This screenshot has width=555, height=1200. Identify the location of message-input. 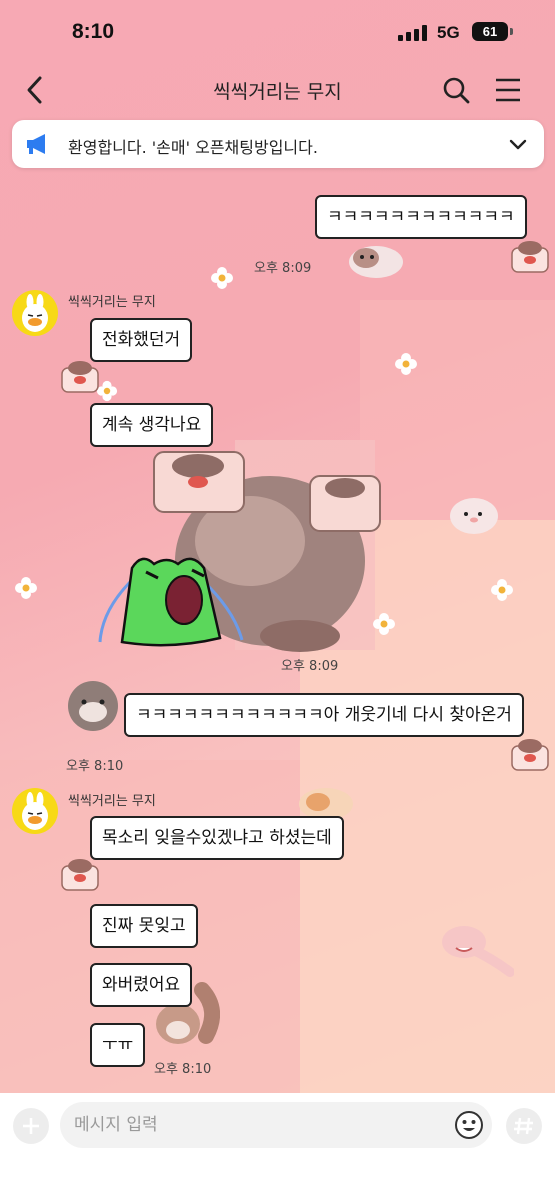
(259, 1125).